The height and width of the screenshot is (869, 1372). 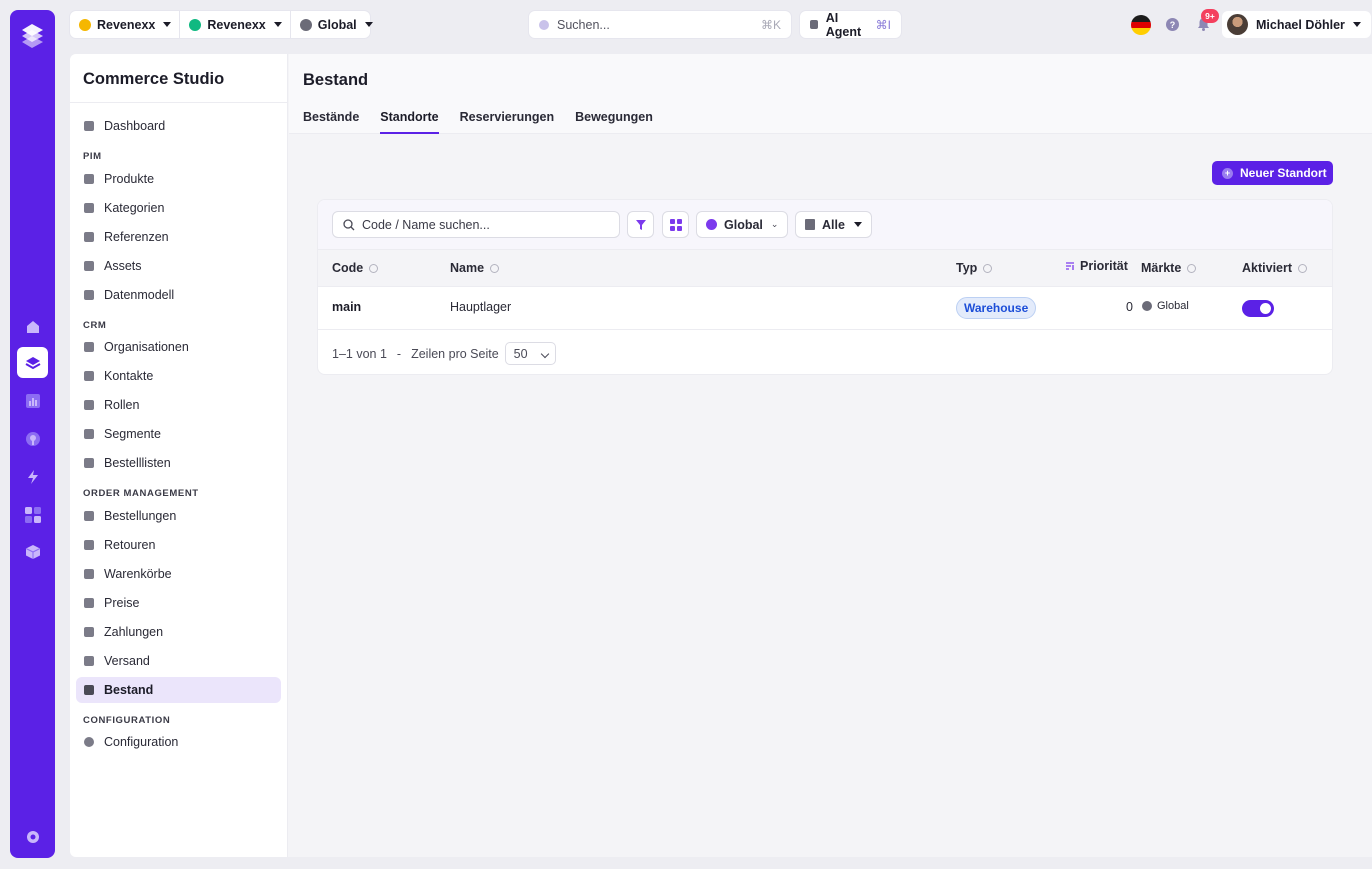 I want to click on sidebar-item-label: Produkte, so click(x=129, y=179).